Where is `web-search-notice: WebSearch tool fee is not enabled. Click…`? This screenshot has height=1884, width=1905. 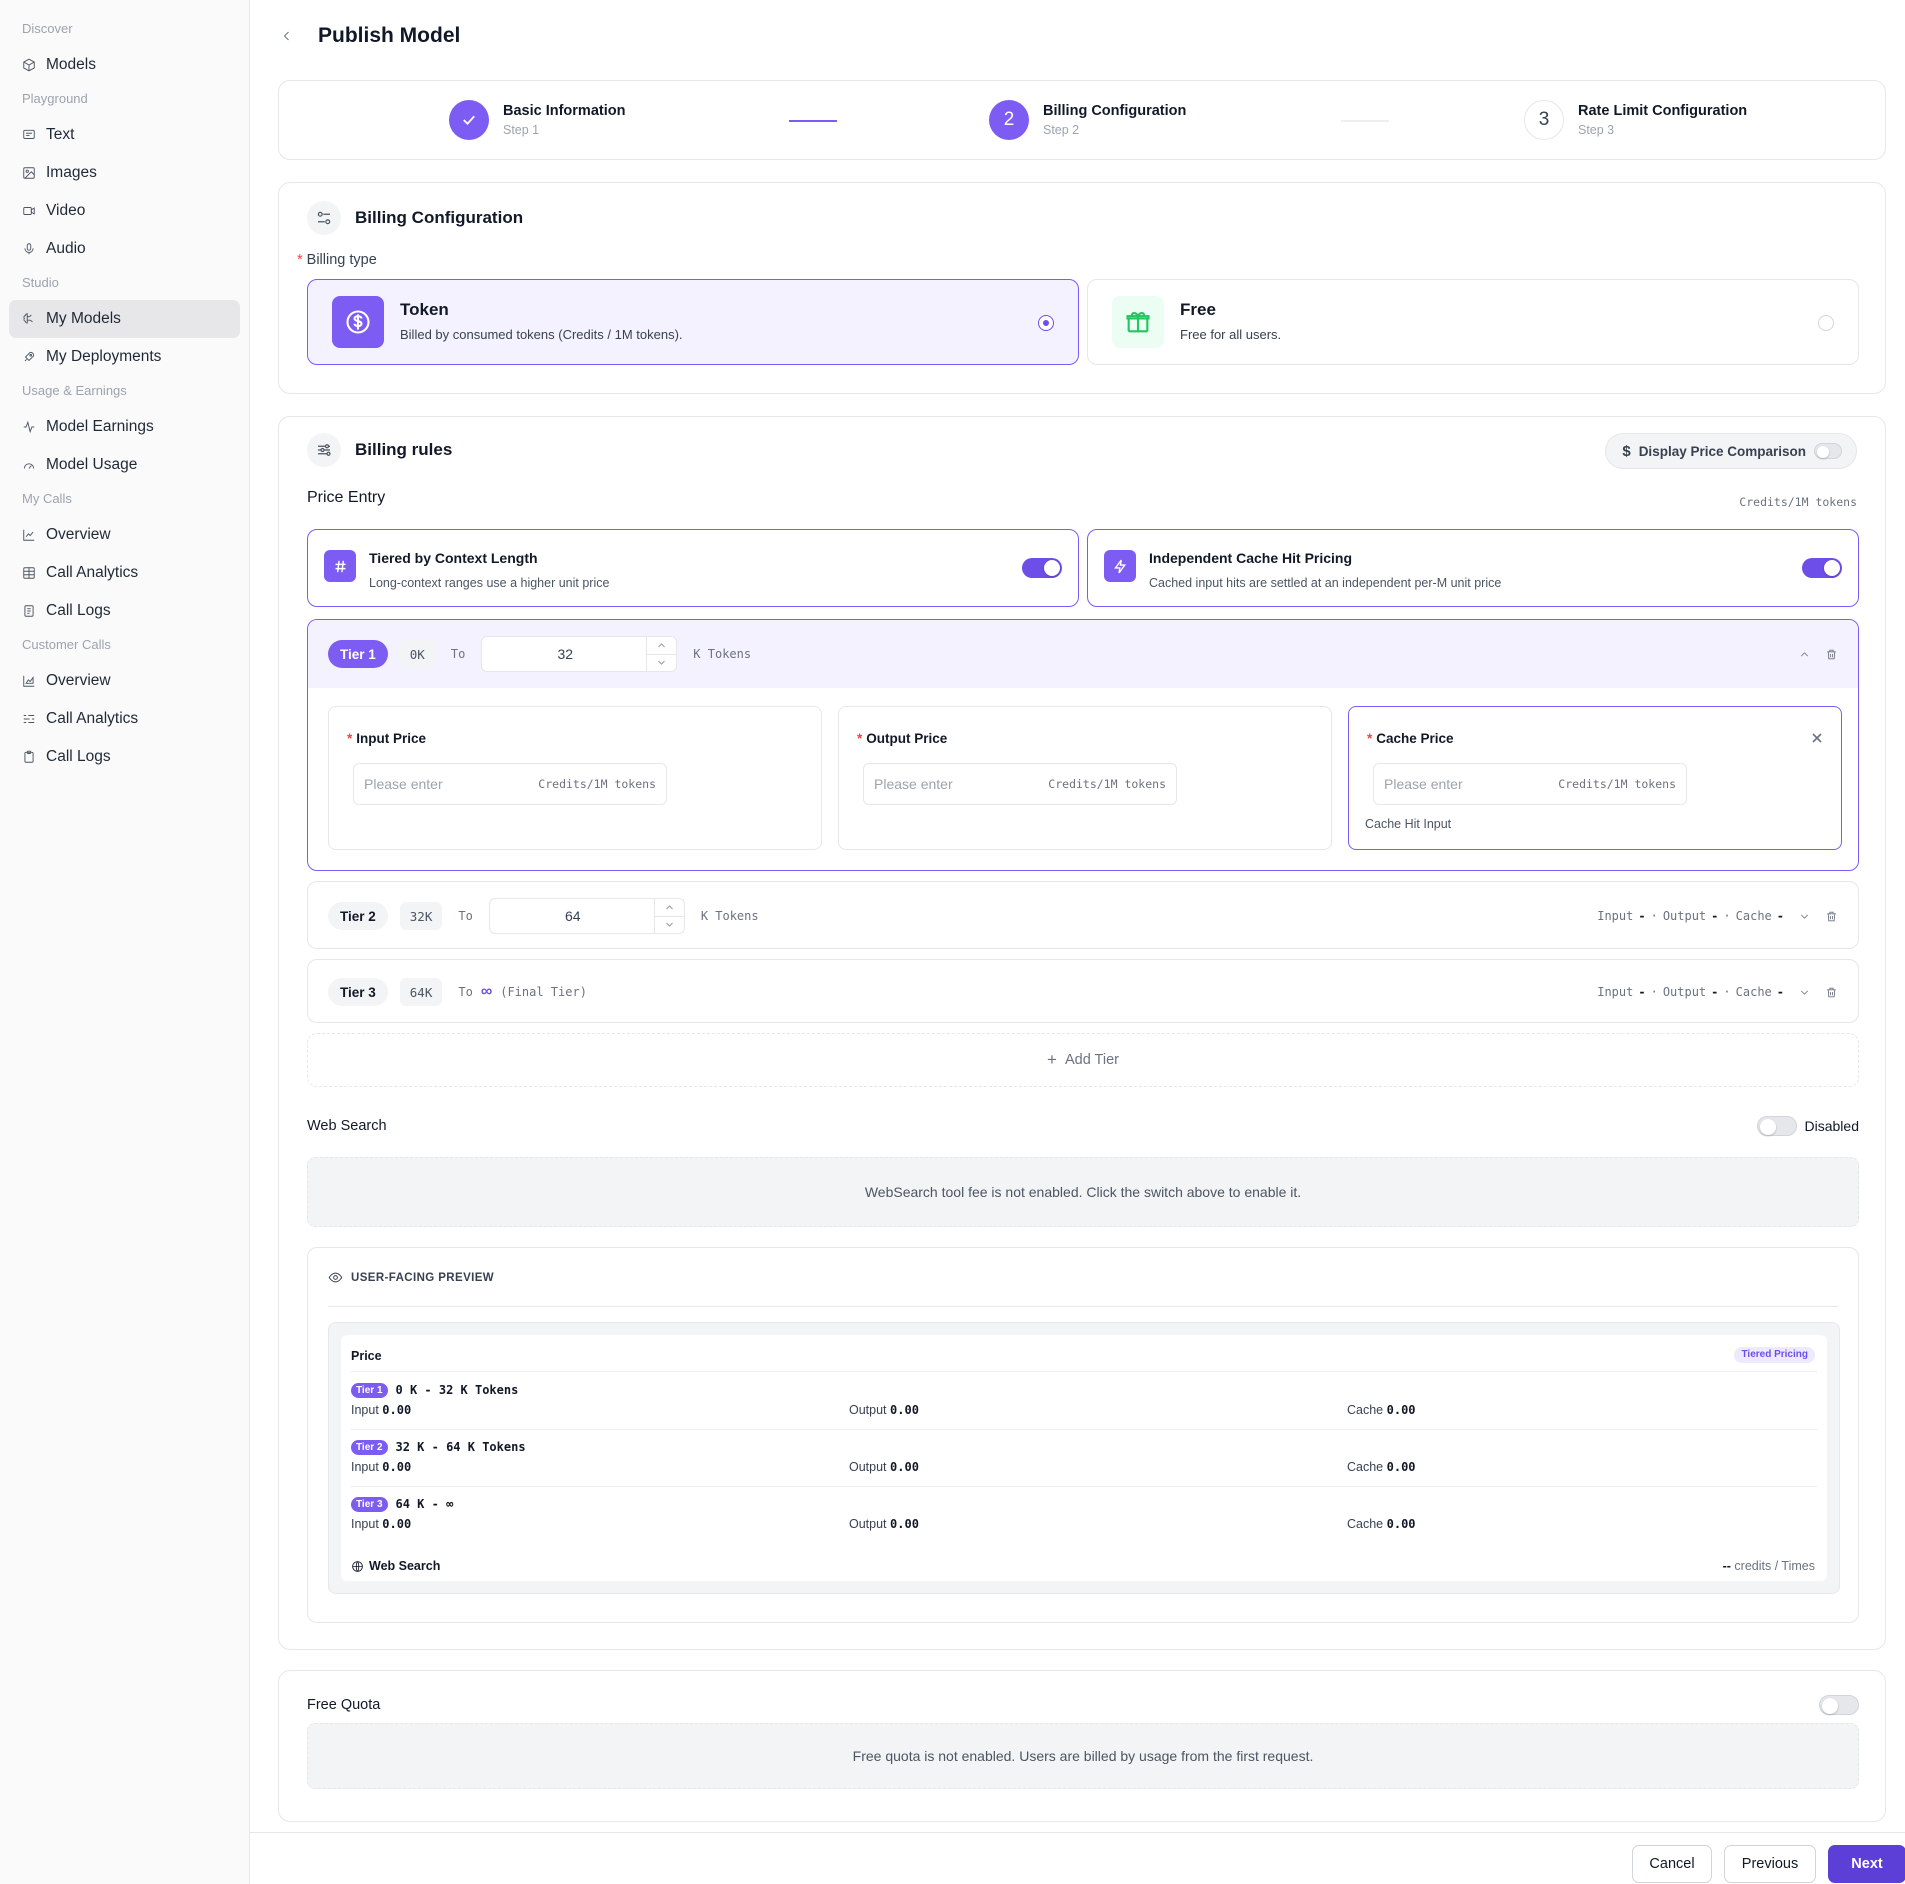 web-search-notice: WebSearch tool fee is not enabled. Click… is located at coordinates (1083, 1192).